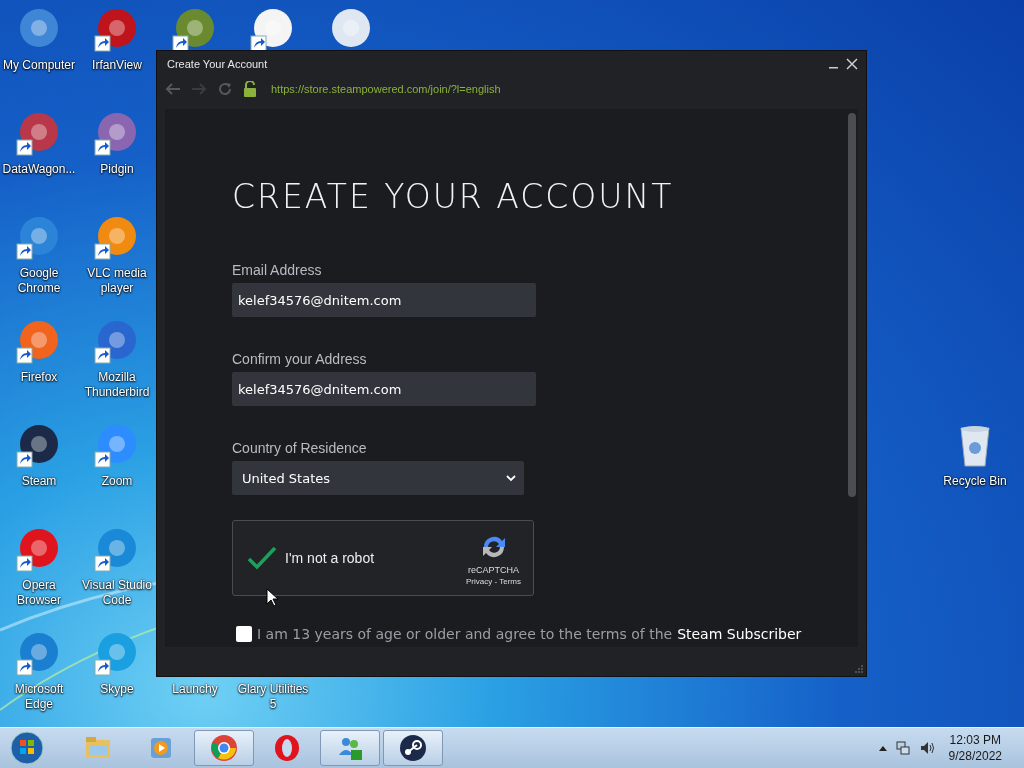  Describe the element at coordinates (975, 756) in the screenshot. I see `clock-date: 9/28/2022` at that location.